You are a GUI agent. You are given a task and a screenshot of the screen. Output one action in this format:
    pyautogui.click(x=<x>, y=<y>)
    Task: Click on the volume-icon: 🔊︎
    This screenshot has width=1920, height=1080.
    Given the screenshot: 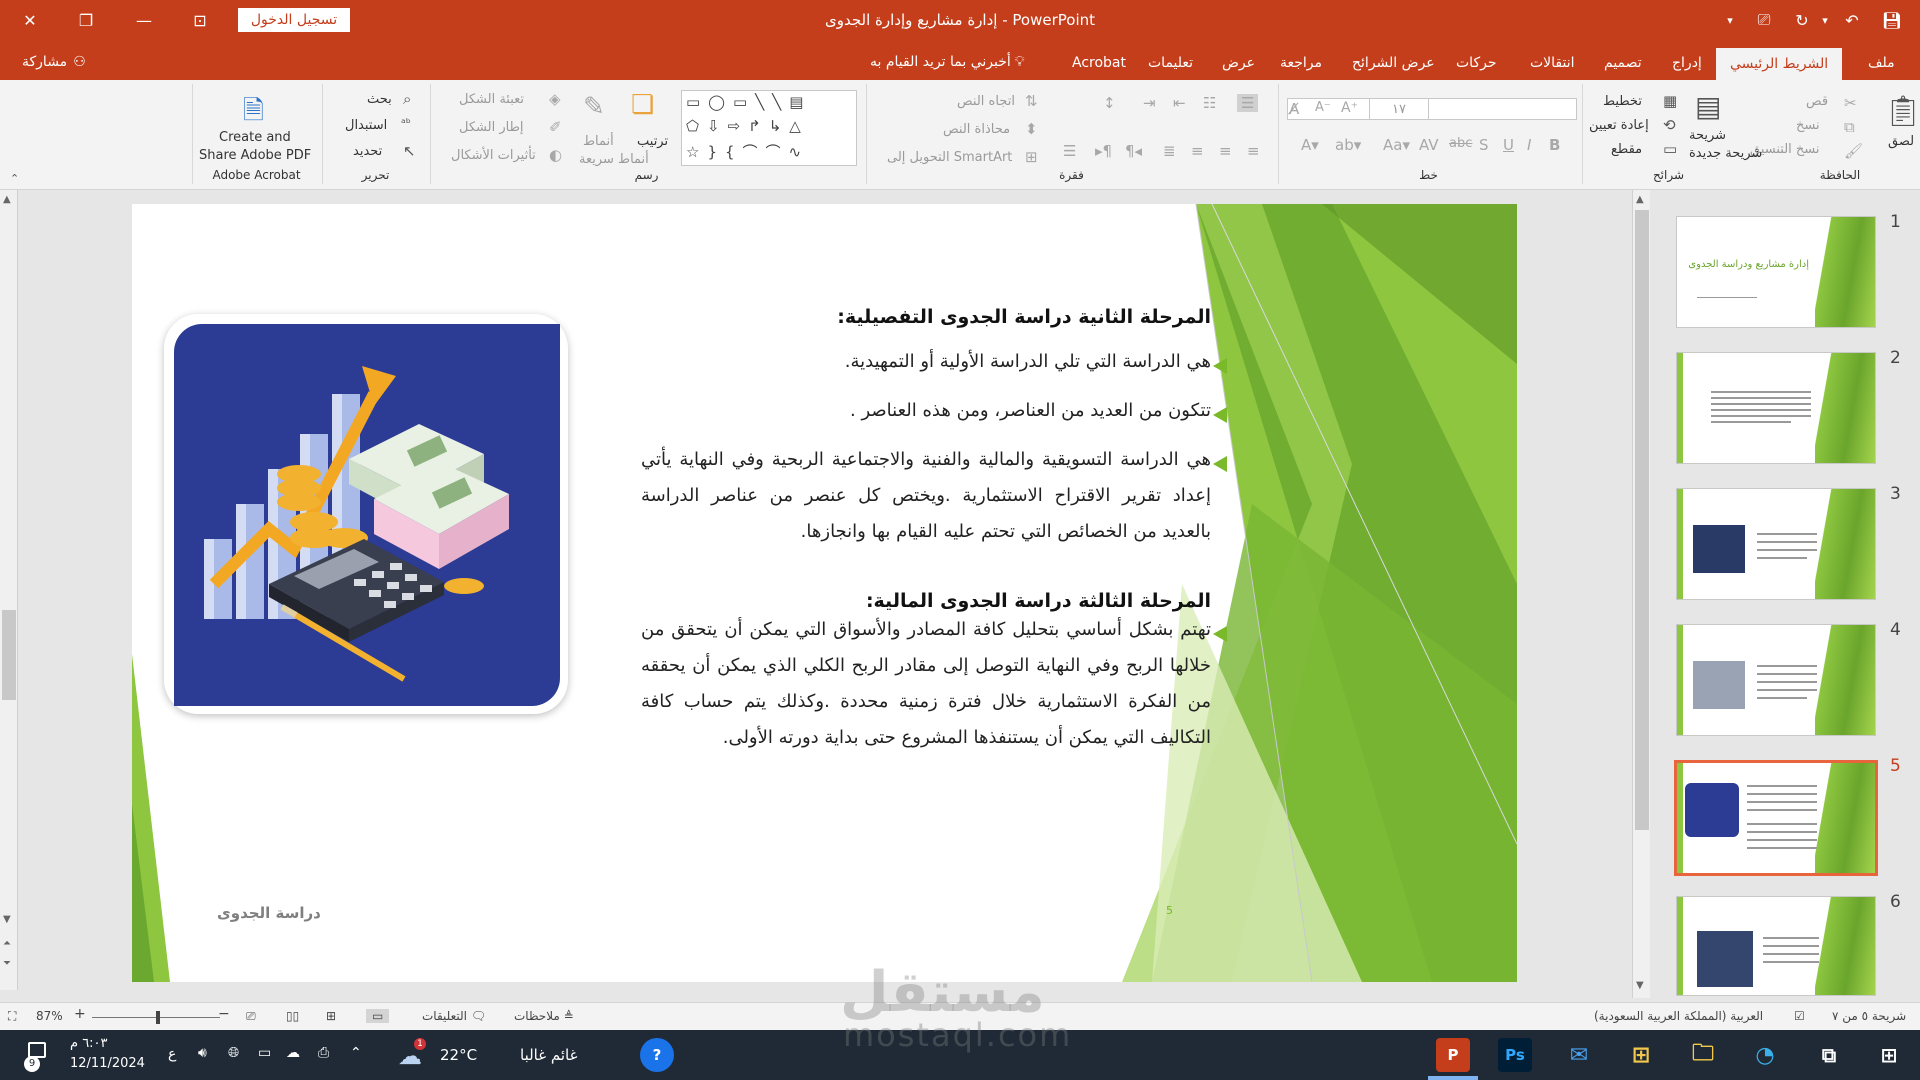 What is the action you would take?
    pyautogui.click(x=202, y=1053)
    